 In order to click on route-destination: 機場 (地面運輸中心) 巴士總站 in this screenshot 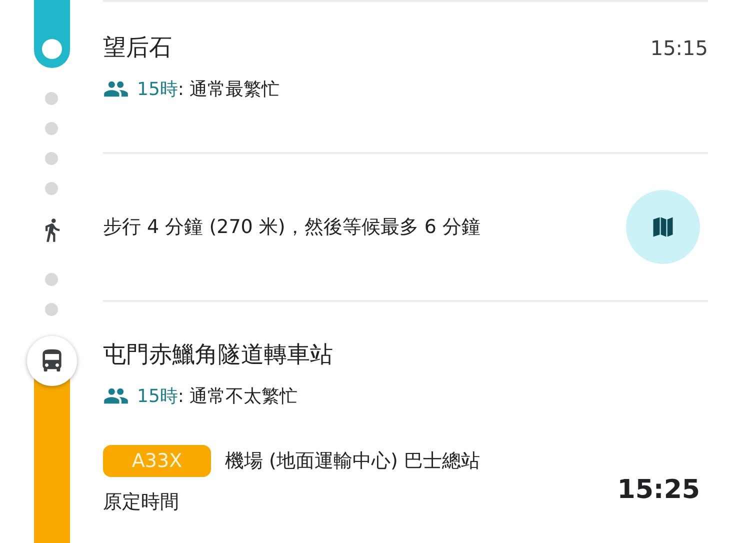, I will do `click(352, 461)`.